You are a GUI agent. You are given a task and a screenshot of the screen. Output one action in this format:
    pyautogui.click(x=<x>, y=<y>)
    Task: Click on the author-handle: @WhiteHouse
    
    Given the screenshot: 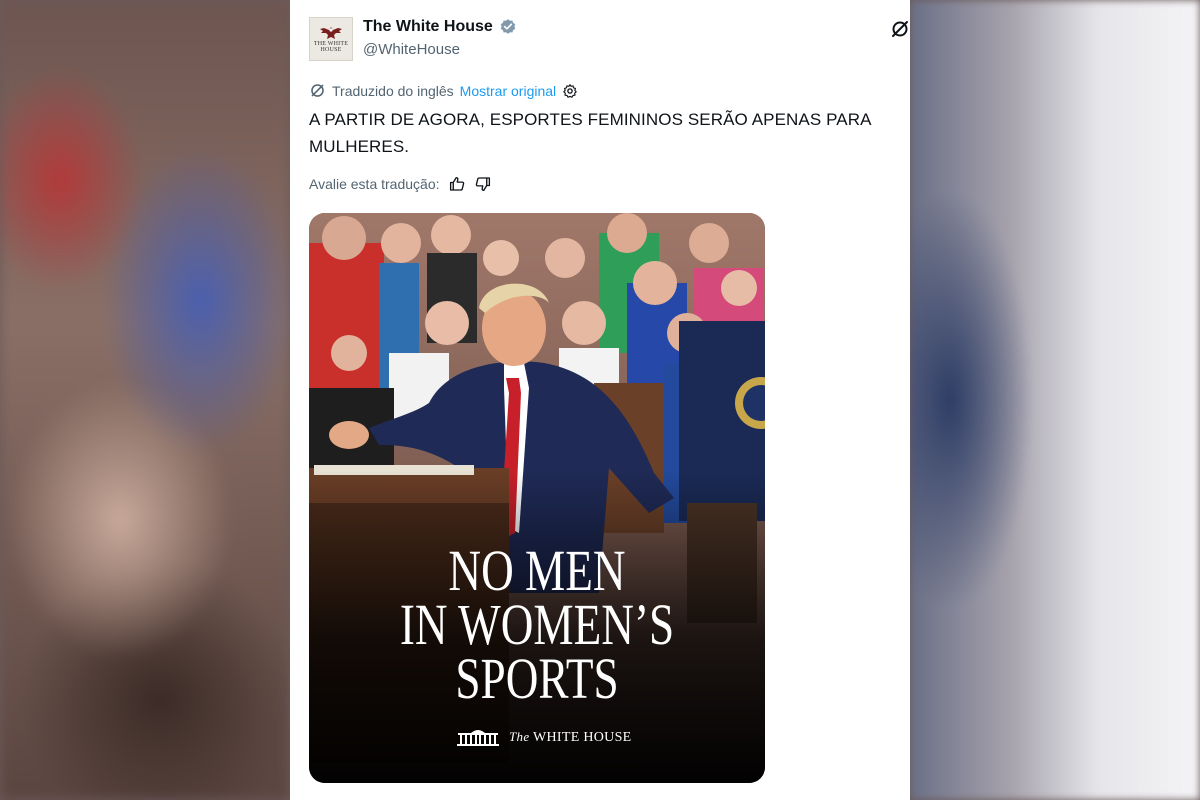 What is the action you would take?
    pyautogui.click(x=411, y=49)
    